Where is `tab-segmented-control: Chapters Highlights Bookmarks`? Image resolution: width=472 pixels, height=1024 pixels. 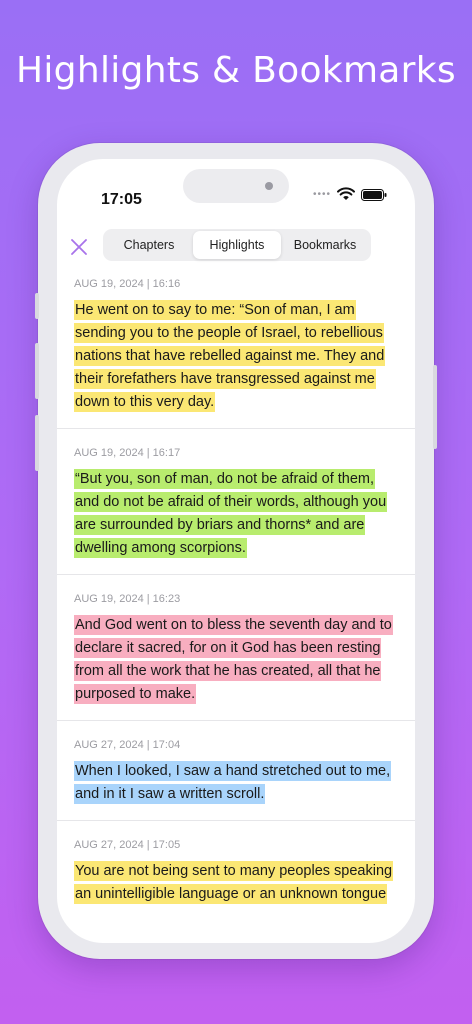 tab-segmented-control: Chapters Highlights Bookmarks is located at coordinates (237, 245).